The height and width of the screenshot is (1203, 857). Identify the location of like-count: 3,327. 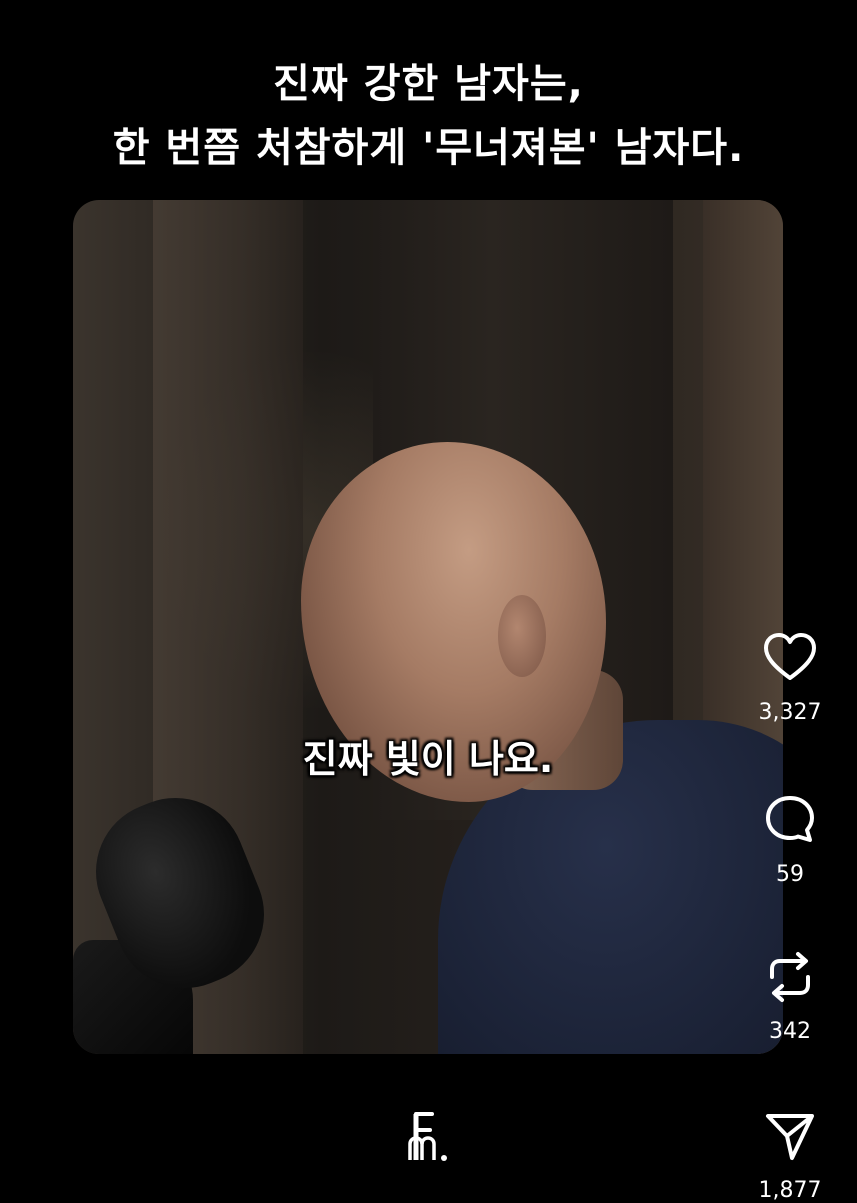
(790, 712).